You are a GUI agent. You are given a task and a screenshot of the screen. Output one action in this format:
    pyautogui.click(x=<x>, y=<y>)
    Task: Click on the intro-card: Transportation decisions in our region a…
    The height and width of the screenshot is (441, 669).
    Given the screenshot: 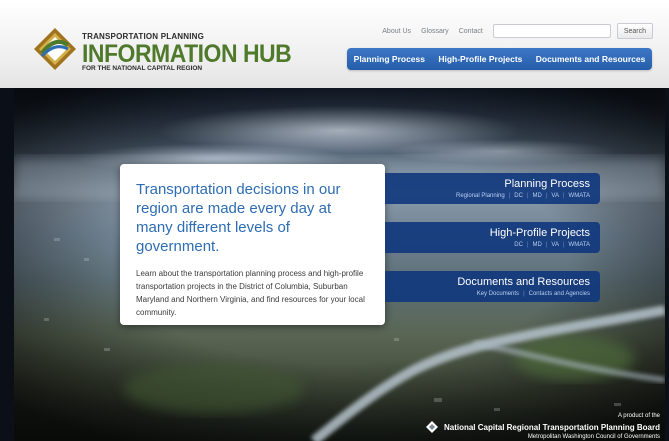 What is the action you would take?
    pyautogui.click(x=252, y=244)
    